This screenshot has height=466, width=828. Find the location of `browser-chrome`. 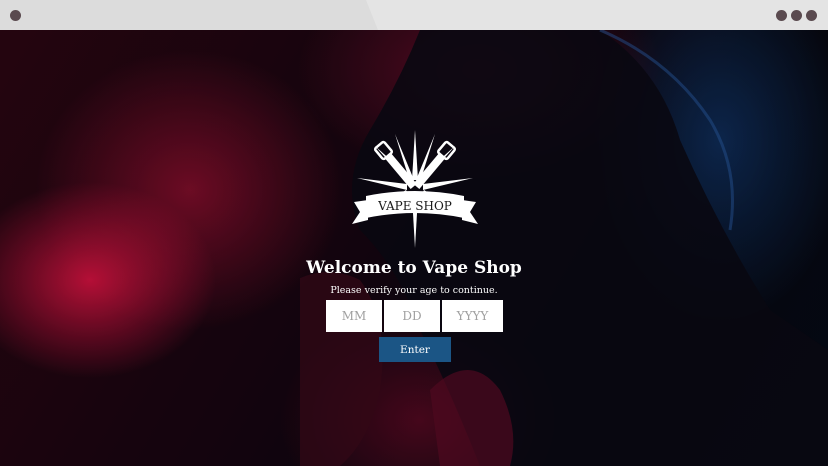

browser-chrome is located at coordinates (414, 15).